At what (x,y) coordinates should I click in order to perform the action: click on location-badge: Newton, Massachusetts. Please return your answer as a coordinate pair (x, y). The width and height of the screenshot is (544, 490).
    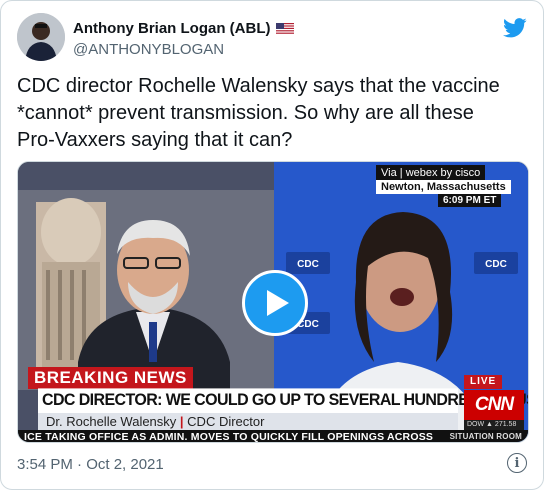
    Looking at the image, I should click on (443, 187).